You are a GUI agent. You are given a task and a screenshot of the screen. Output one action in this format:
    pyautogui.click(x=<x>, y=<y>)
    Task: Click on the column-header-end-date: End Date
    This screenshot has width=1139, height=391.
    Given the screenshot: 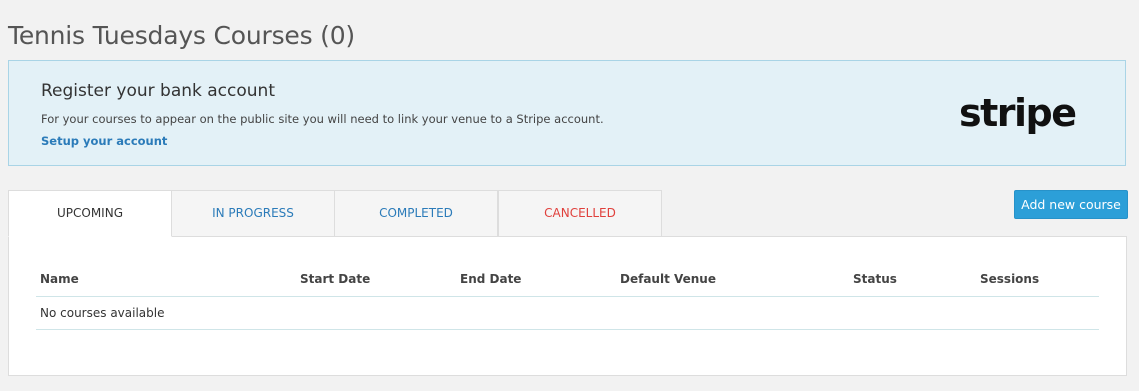 What is the action you would take?
    pyautogui.click(x=536, y=279)
    